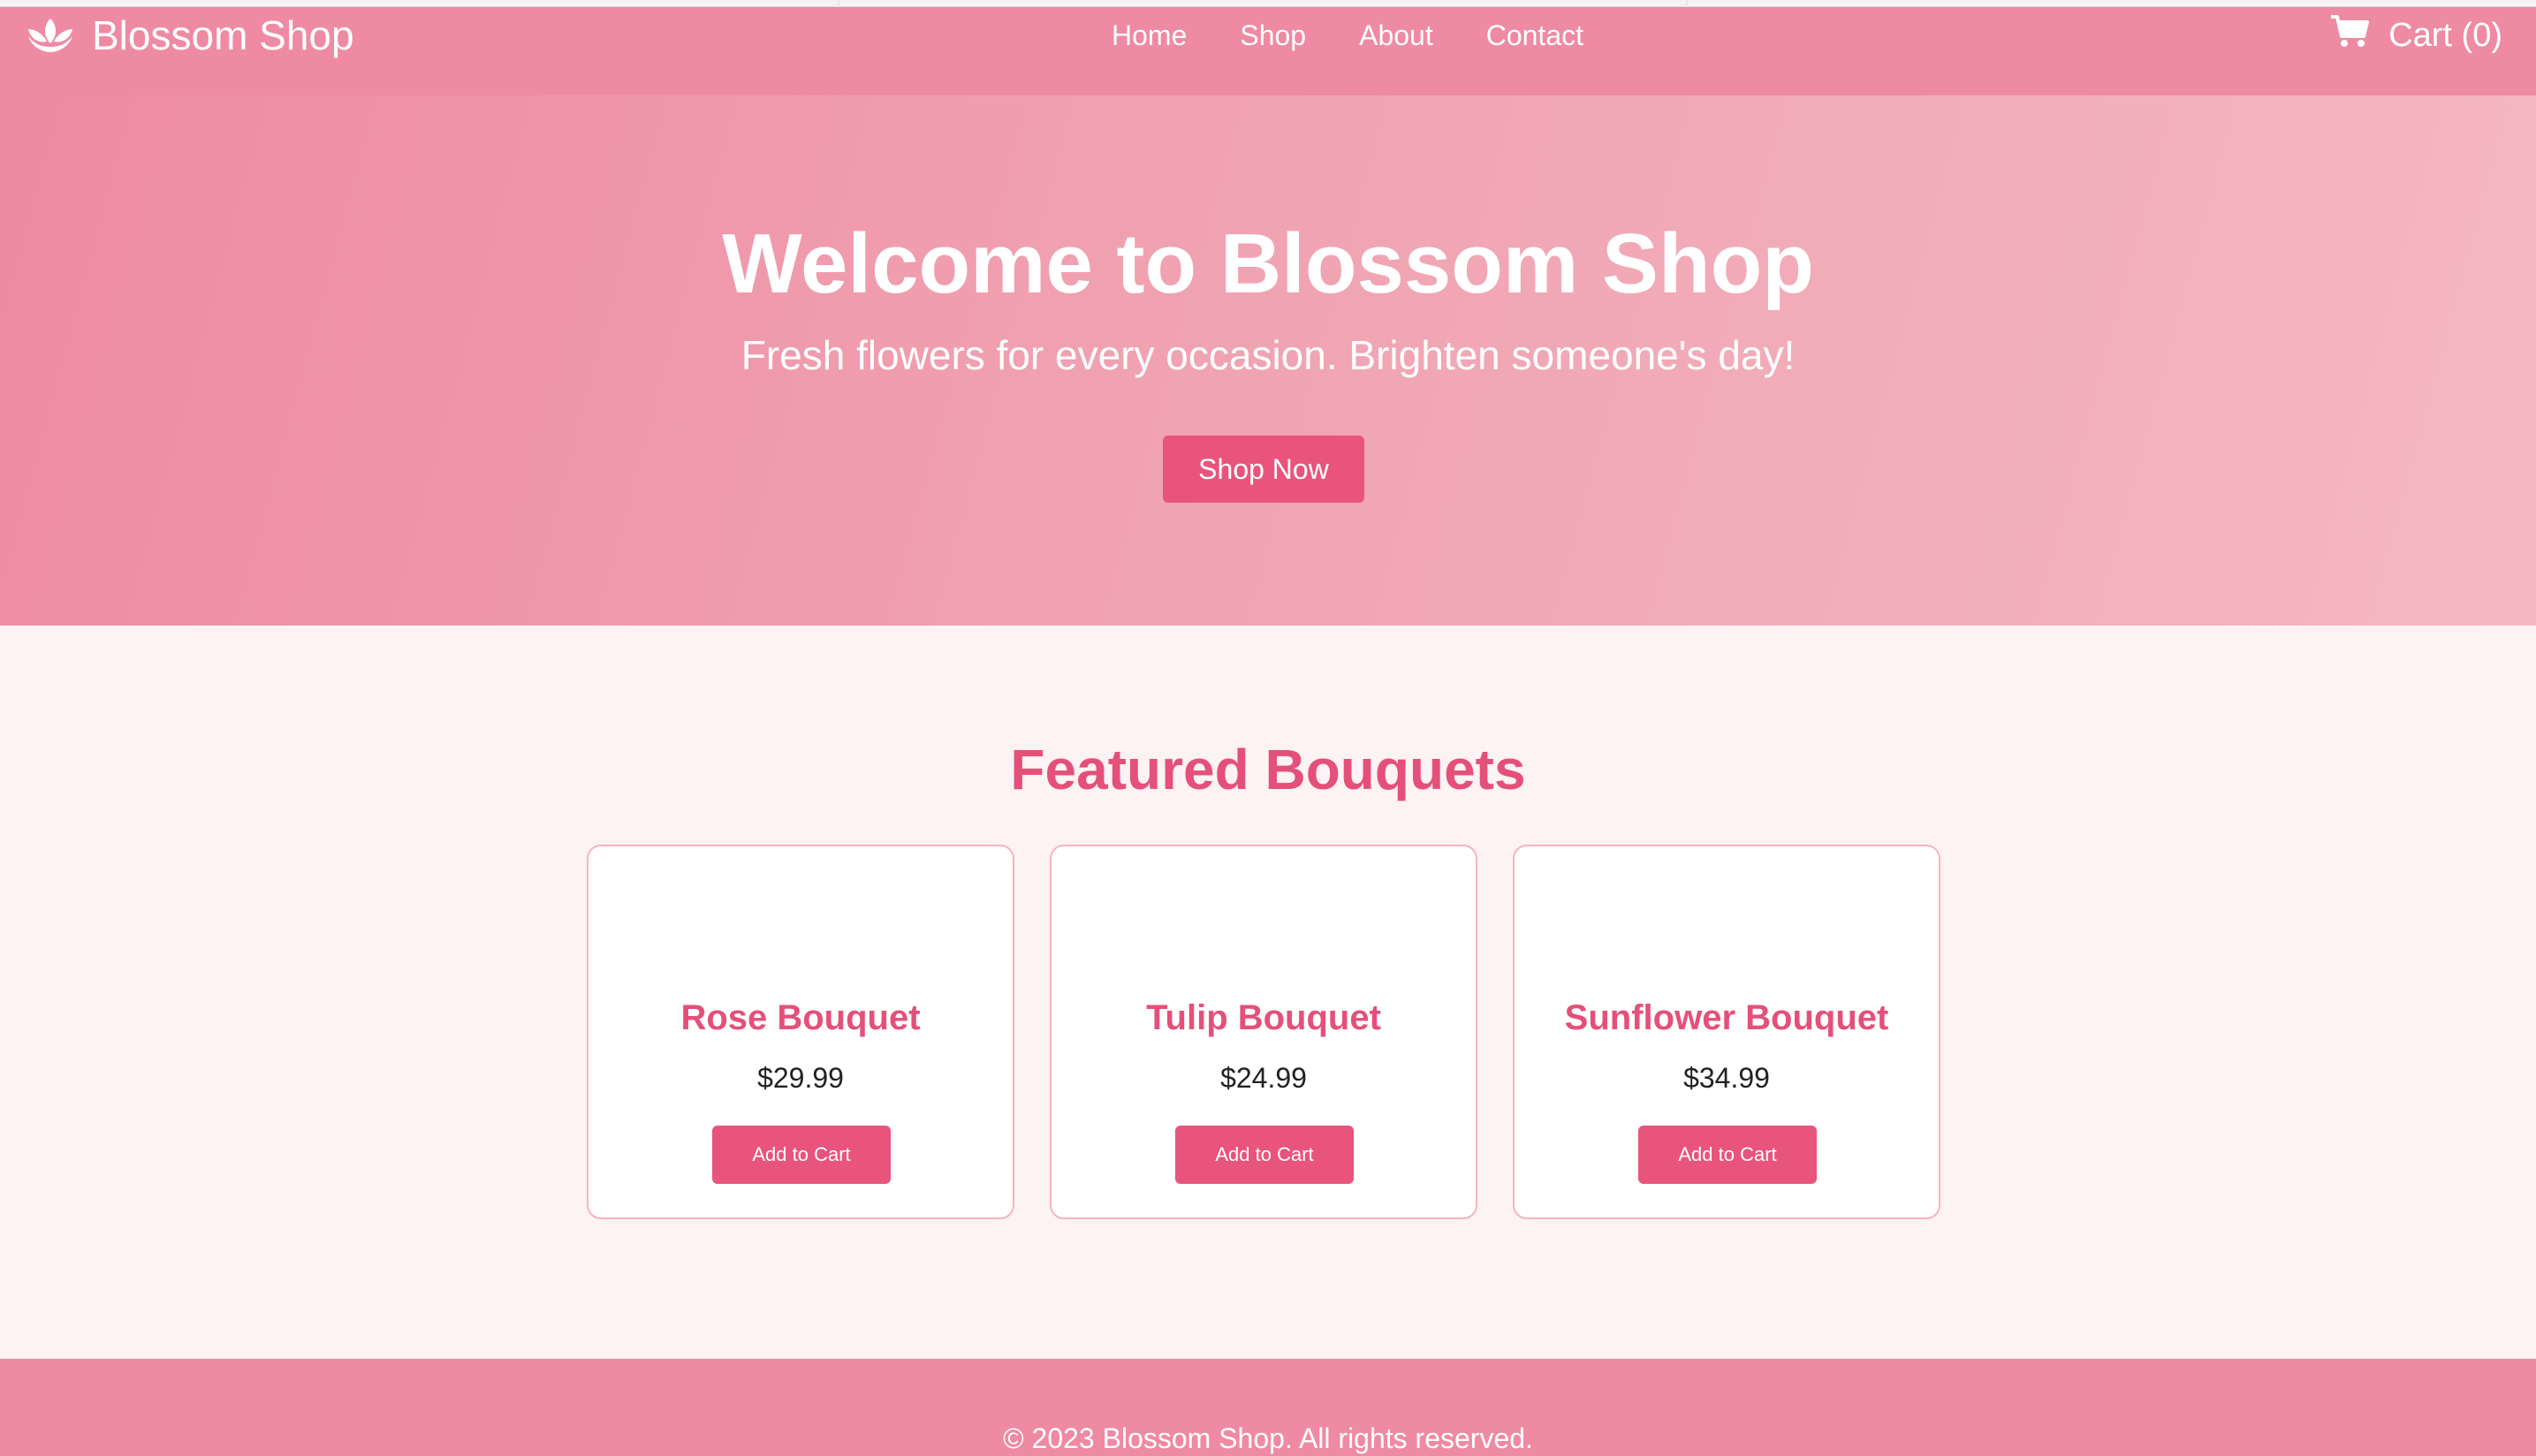 Image resolution: width=2536 pixels, height=1456 pixels. What do you see at coordinates (2359, 35) in the screenshot?
I see `shopping-cart-icon` at bounding box center [2359, 35].